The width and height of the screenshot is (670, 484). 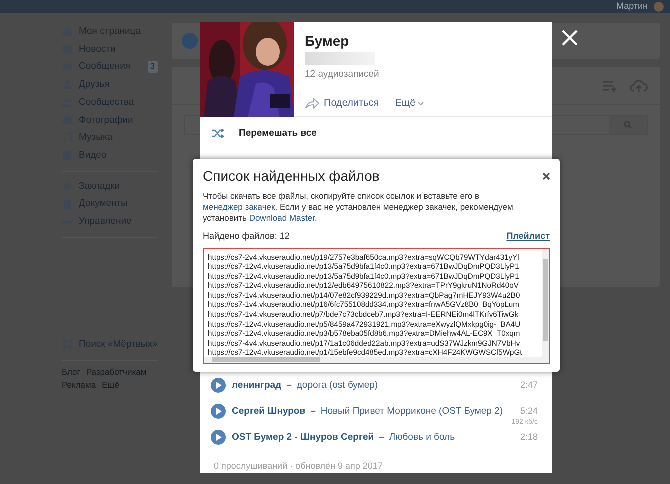 What do you see at coordinates (529, 437) in the screenshot?
I see `track-duration: 2:18` at bounding box center [529, 437].